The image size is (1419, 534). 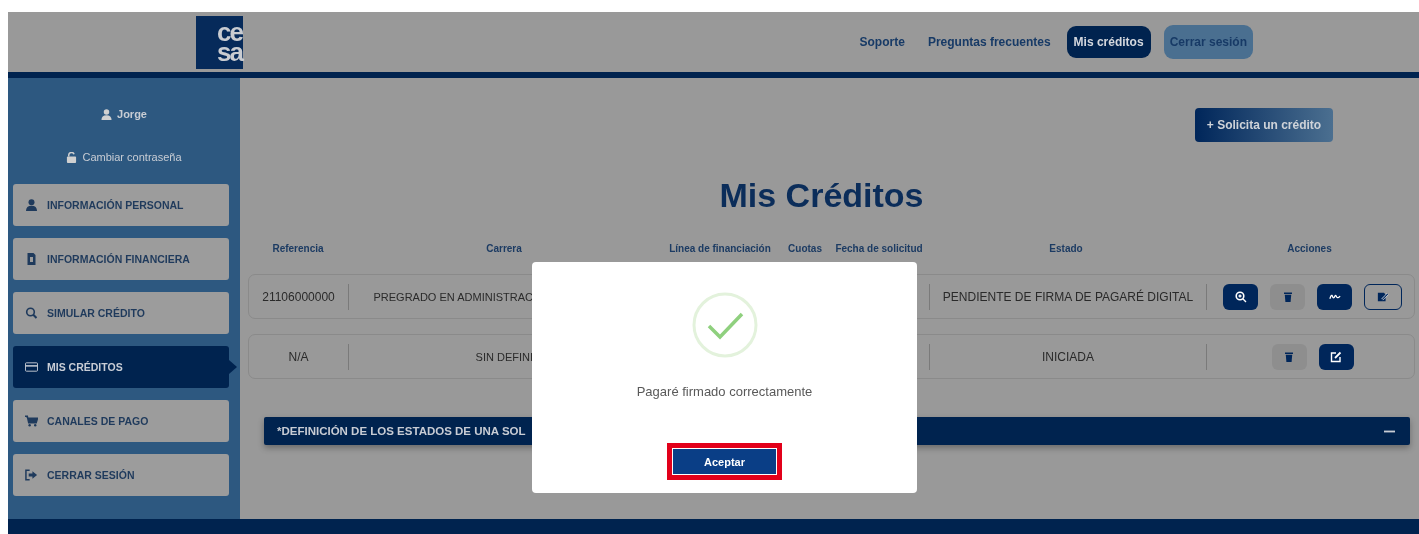 I want to click on edit-icon, so click(x=1336, y=356).